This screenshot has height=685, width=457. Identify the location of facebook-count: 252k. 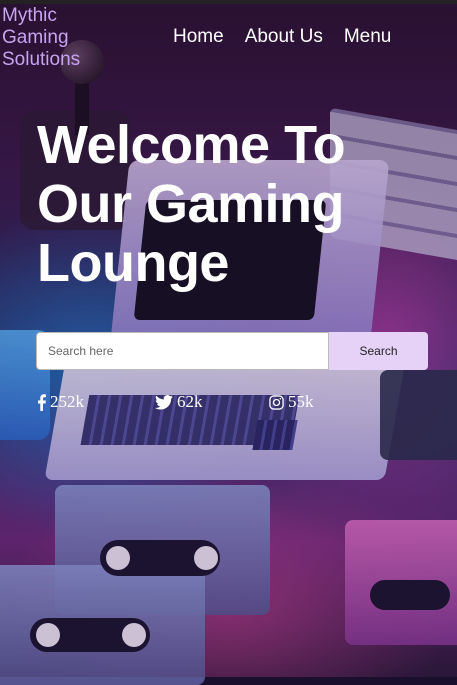
(67, 401).